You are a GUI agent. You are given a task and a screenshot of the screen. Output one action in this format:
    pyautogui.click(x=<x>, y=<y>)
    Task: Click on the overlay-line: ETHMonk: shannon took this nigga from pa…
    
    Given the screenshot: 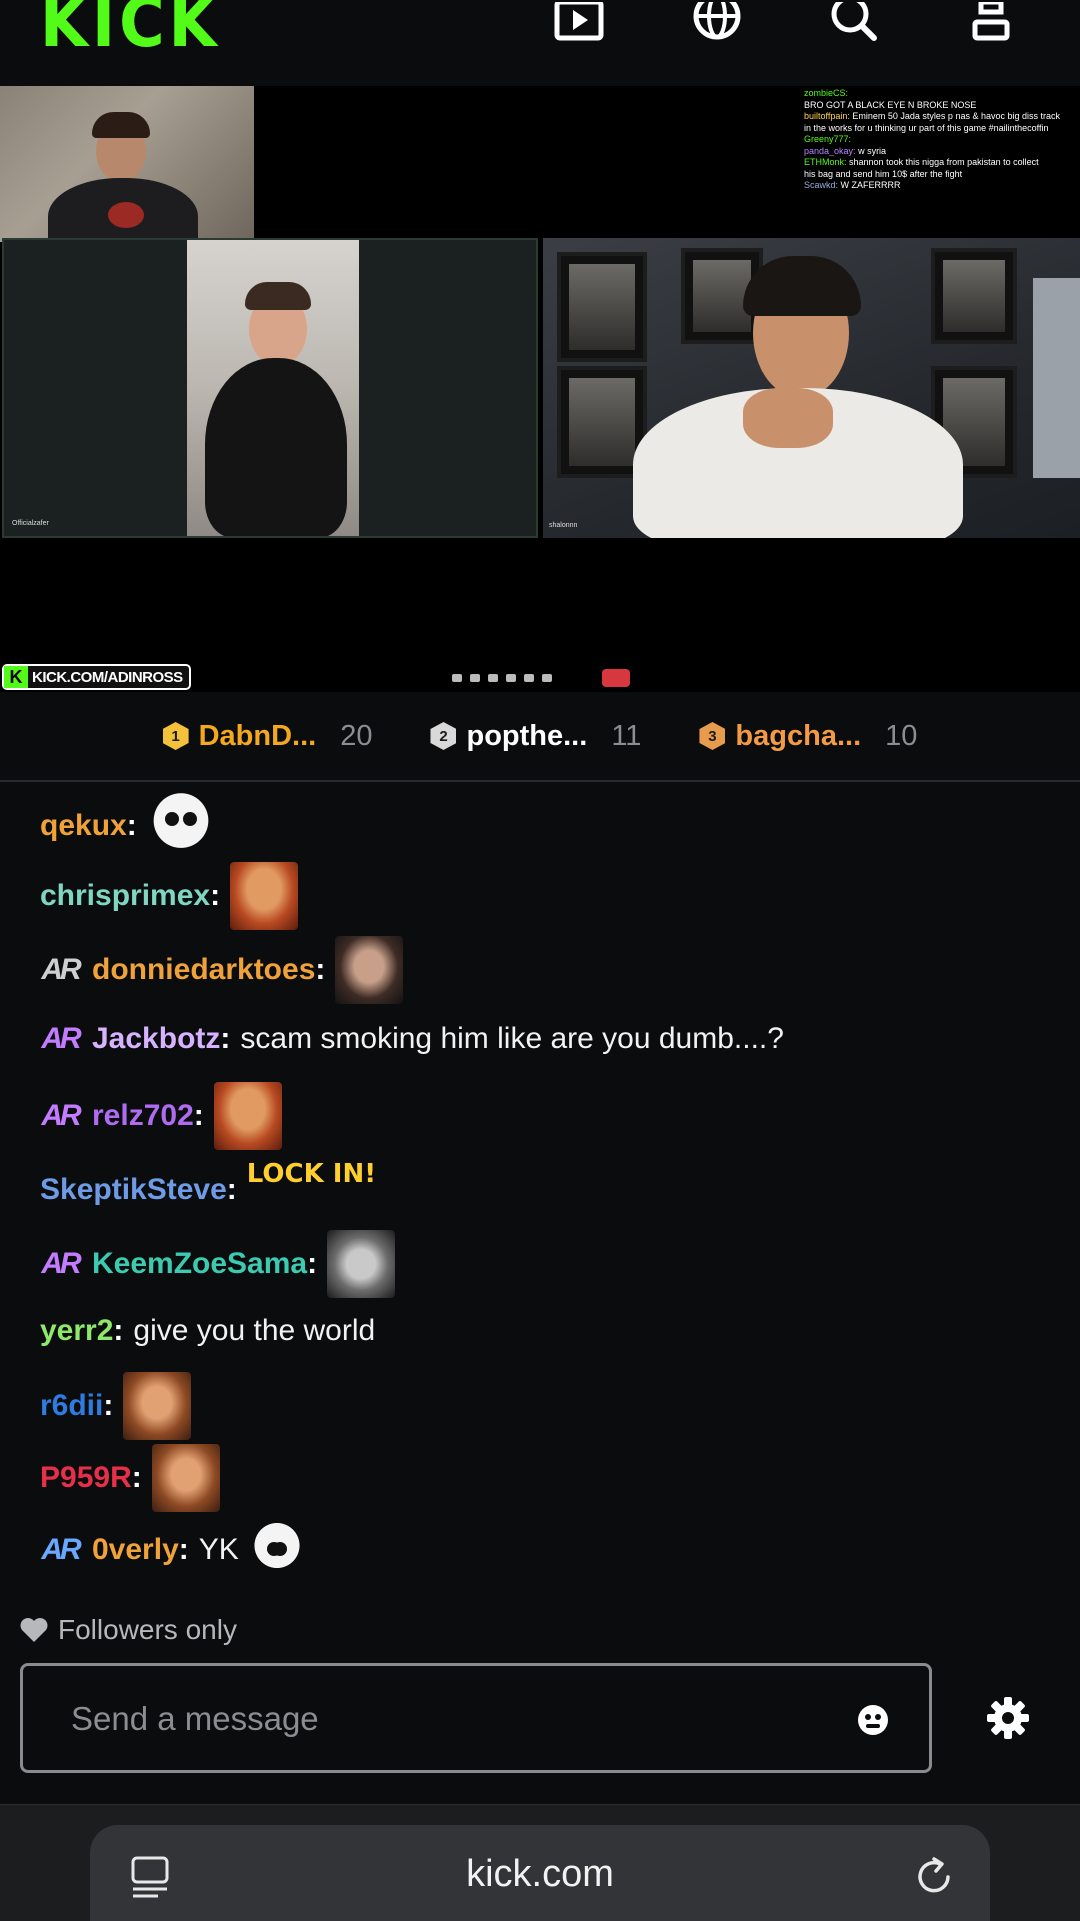 What is the action you would take?
    pyautogui.click(x=921, y=162)
    